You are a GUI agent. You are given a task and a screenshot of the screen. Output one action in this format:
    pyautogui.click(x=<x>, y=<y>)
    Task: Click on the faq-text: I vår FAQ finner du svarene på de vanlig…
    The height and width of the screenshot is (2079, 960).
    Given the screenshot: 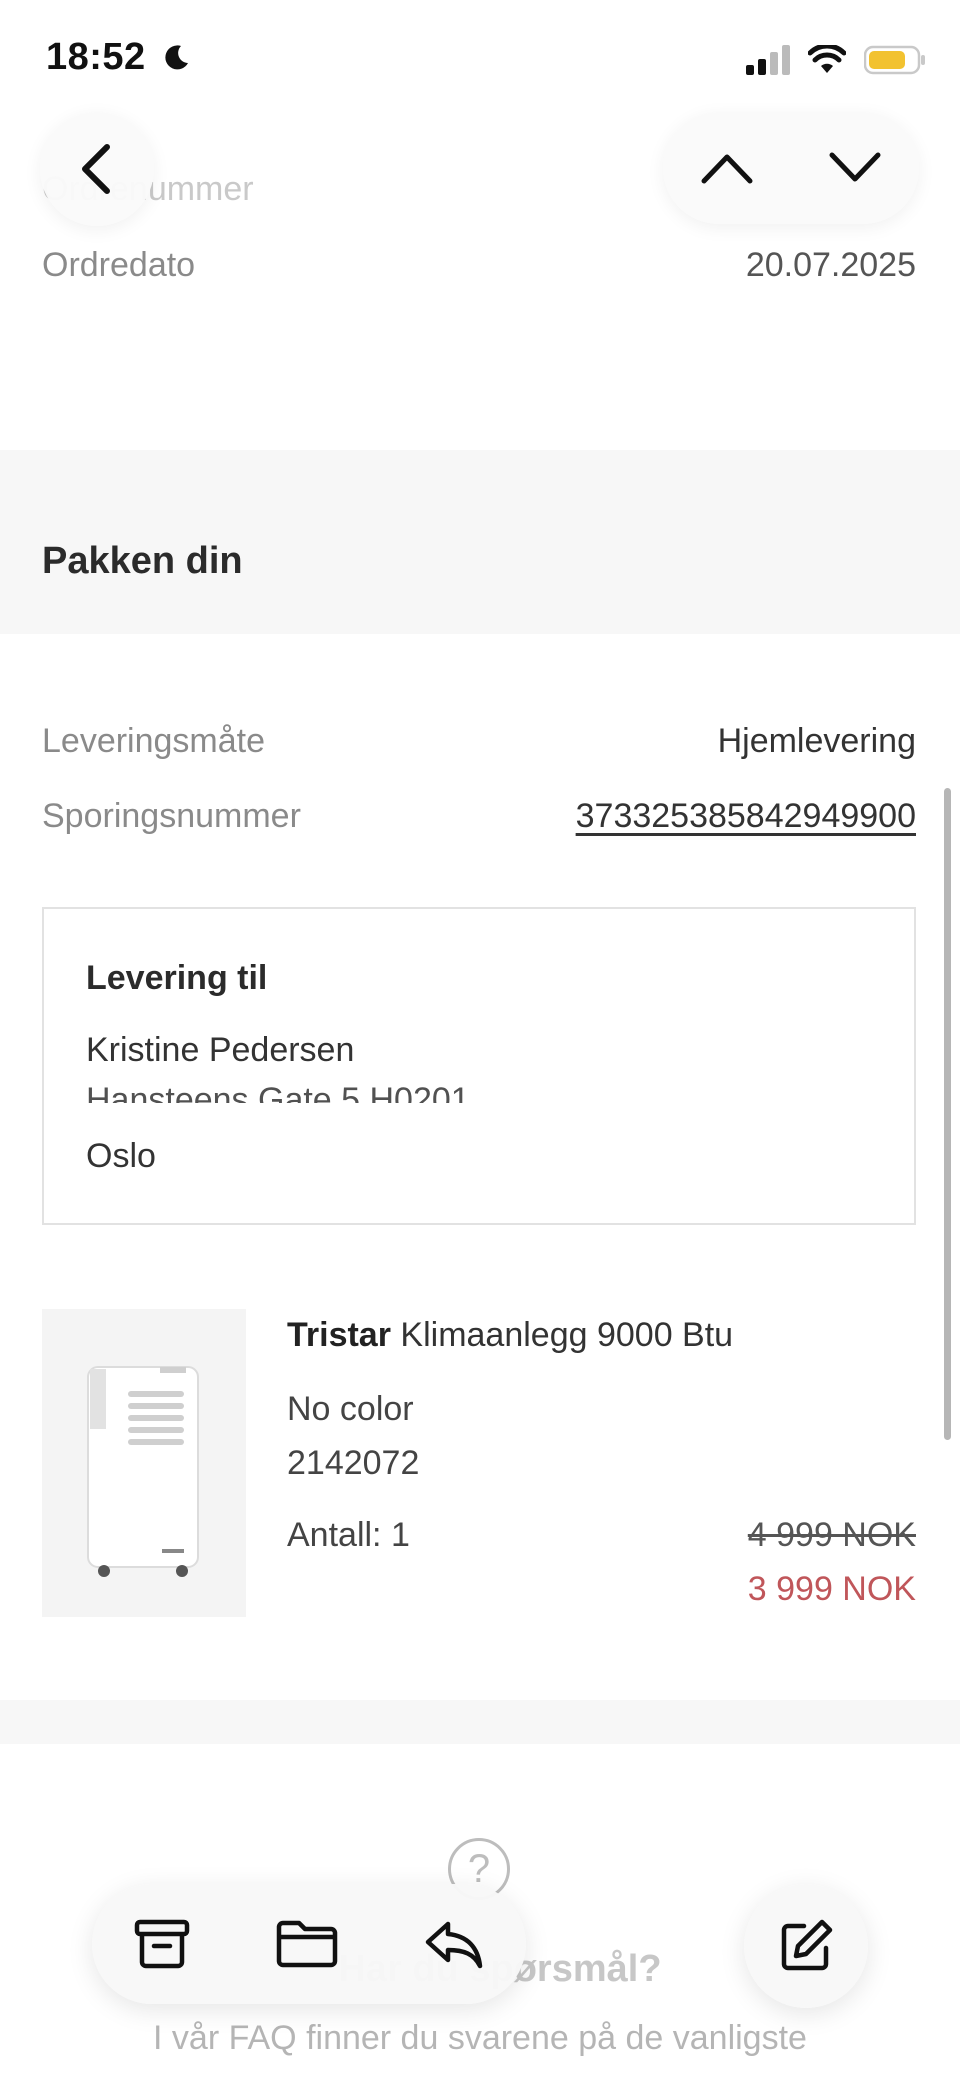 What is the action you would take?
    pyautogui.click(x=480, y=2038)
    